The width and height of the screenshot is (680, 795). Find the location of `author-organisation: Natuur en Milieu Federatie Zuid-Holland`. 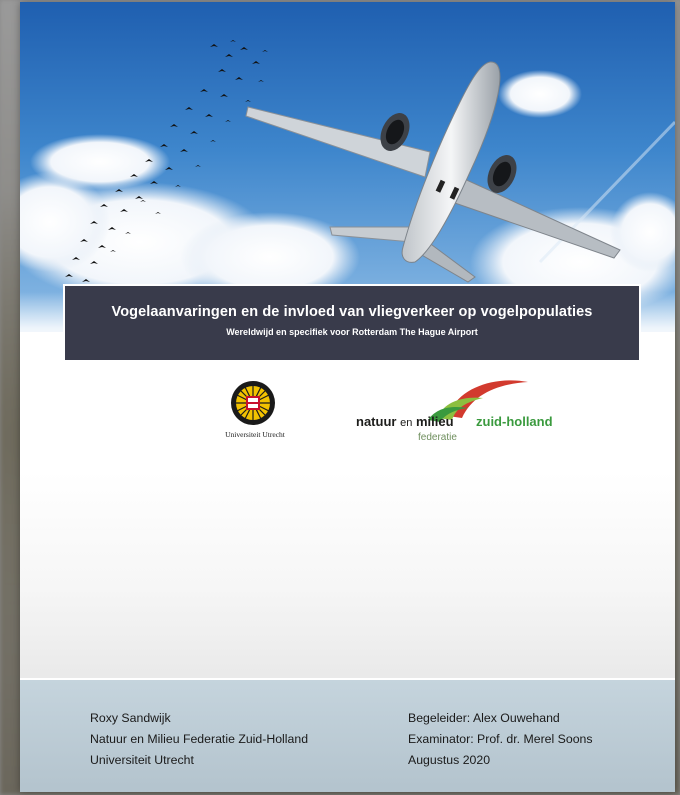

author-organisation: Natuur en Milieu Federatie Zuid-Holland is located at coordinates (199, 739).